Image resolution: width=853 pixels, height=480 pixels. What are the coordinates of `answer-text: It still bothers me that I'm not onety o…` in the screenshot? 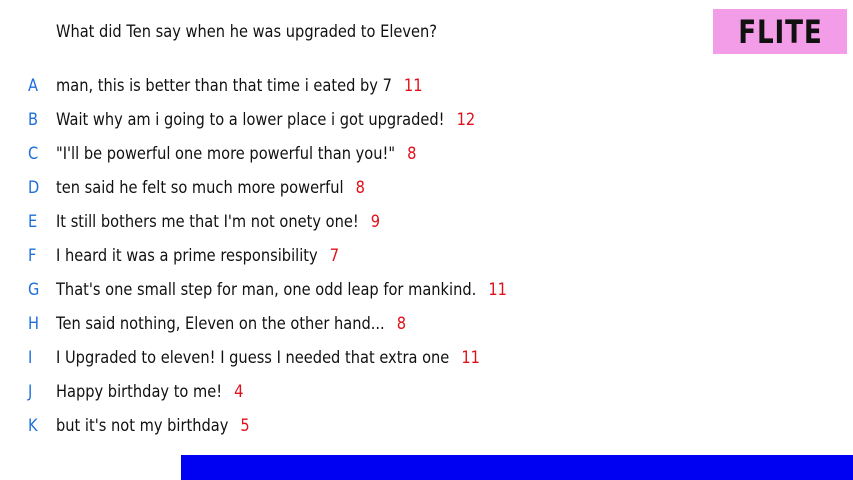 It's located at (207, 222).